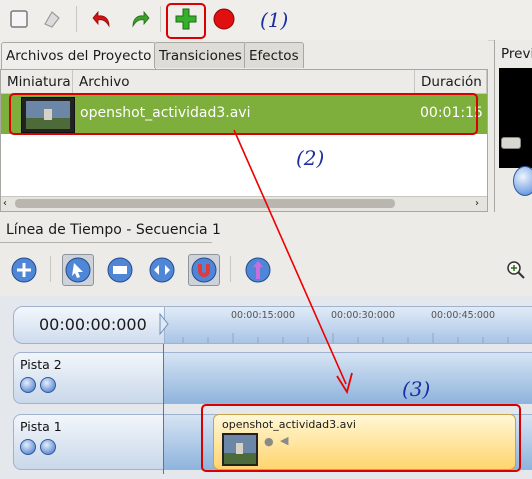 Image resolution: width=532 pixels, height=479 pixels. I want to click on add-file-icon, so click(186, 19).